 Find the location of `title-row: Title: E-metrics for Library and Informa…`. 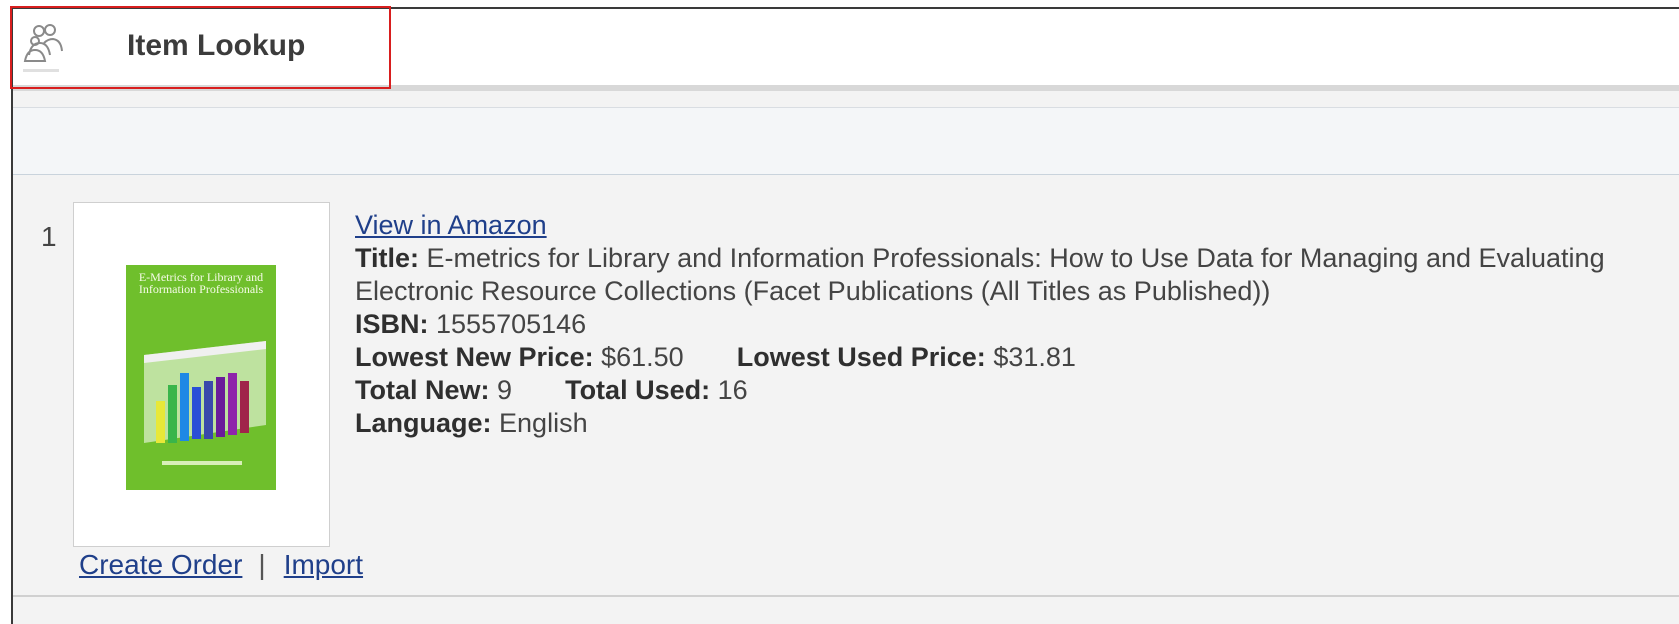

title-row: Title: E-metrics for Library and Informa… is located at coordinates (1017, 275).